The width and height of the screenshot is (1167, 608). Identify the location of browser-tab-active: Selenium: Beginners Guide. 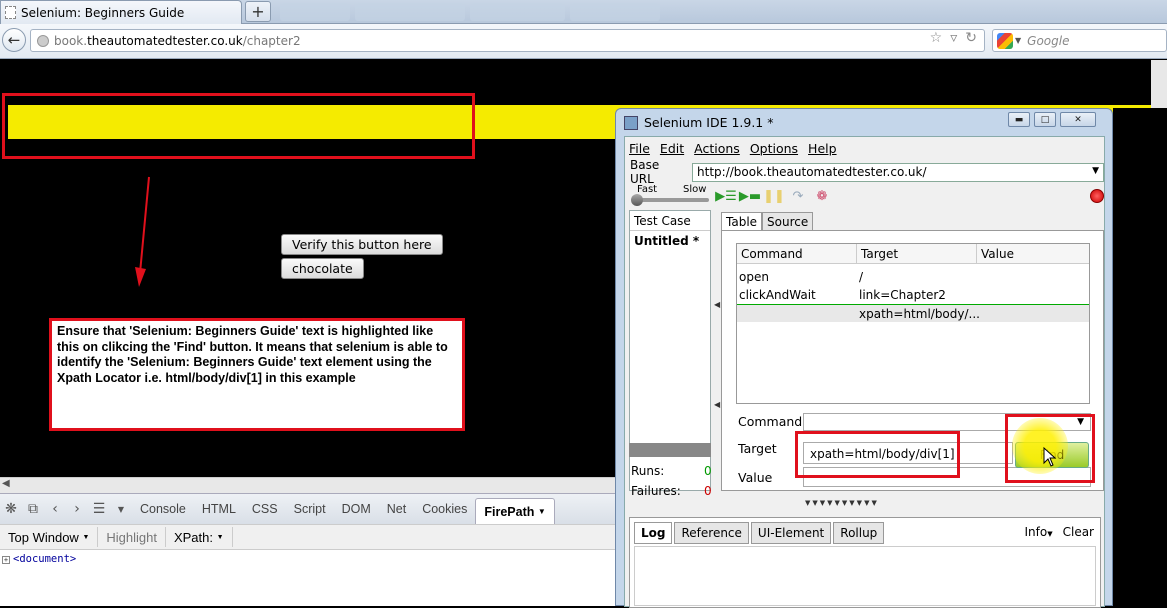
(121, 12).